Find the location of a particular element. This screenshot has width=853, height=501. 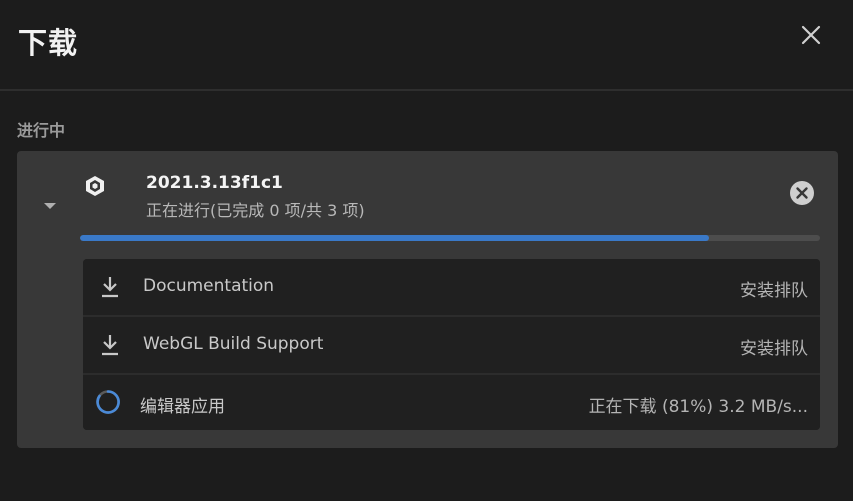

close-button is located at coordinates (811, 35).